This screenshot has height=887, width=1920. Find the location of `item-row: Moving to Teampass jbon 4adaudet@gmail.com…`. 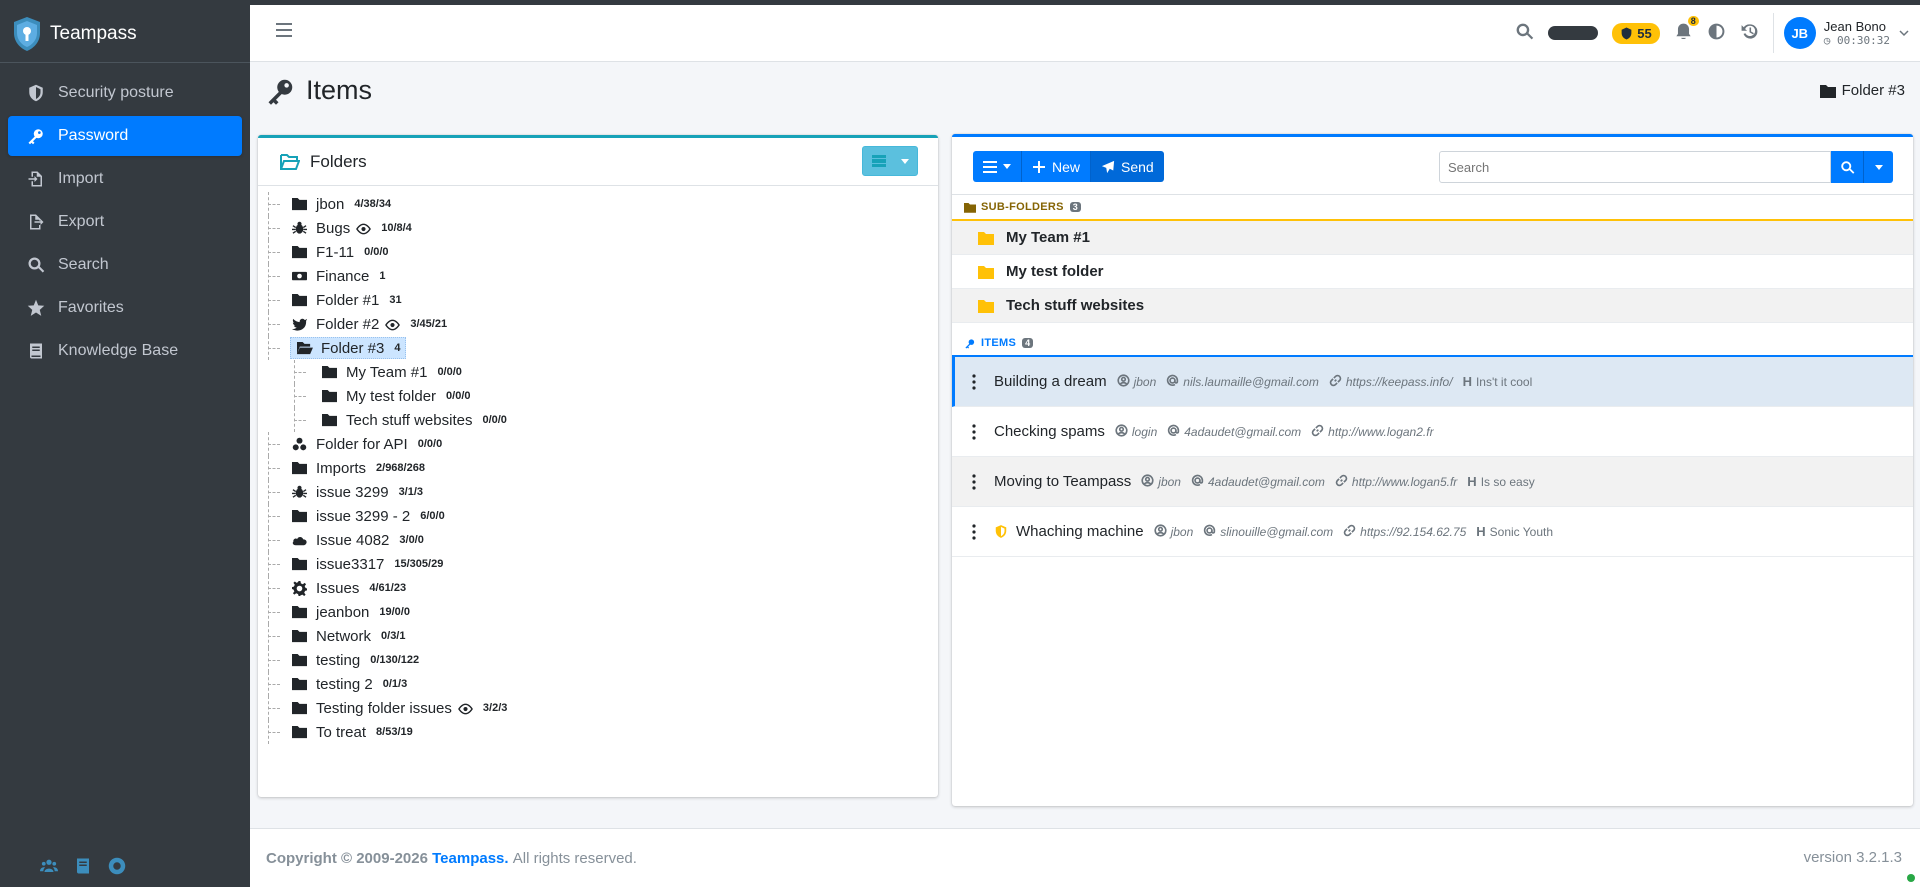

item-row: Moving to Teampass jbon 4adaudet@gmail.com… is located at coordinates (1432, 482).